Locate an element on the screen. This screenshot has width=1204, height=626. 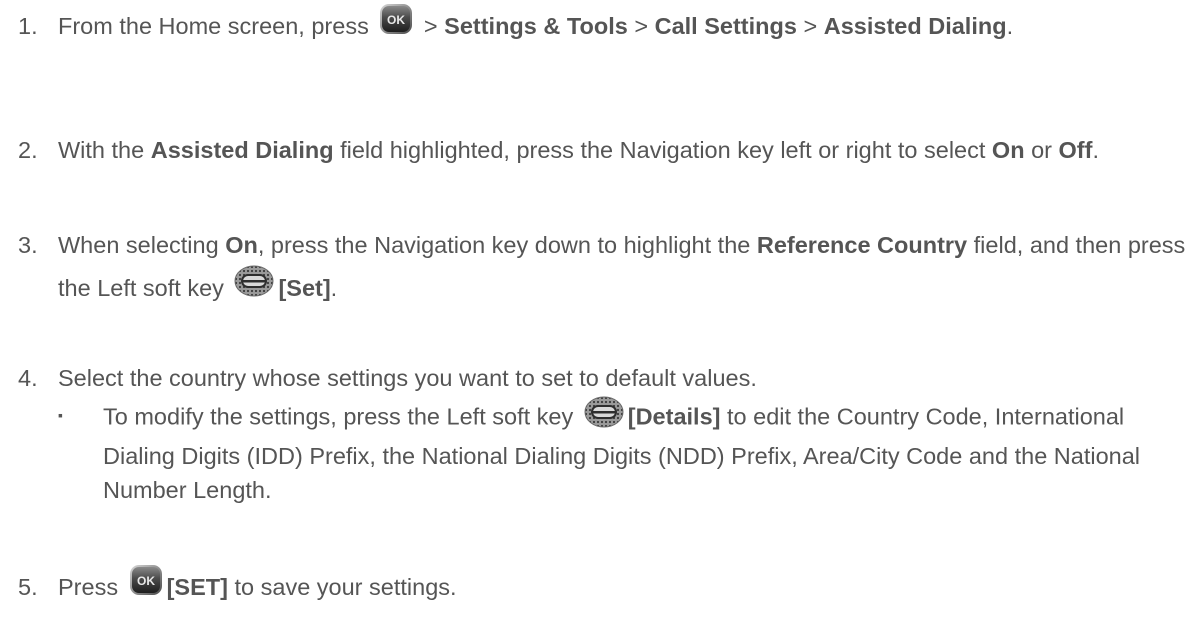
menu-path-assisted-dialing: Assisted Dialing is located at coordinates (915, 26).